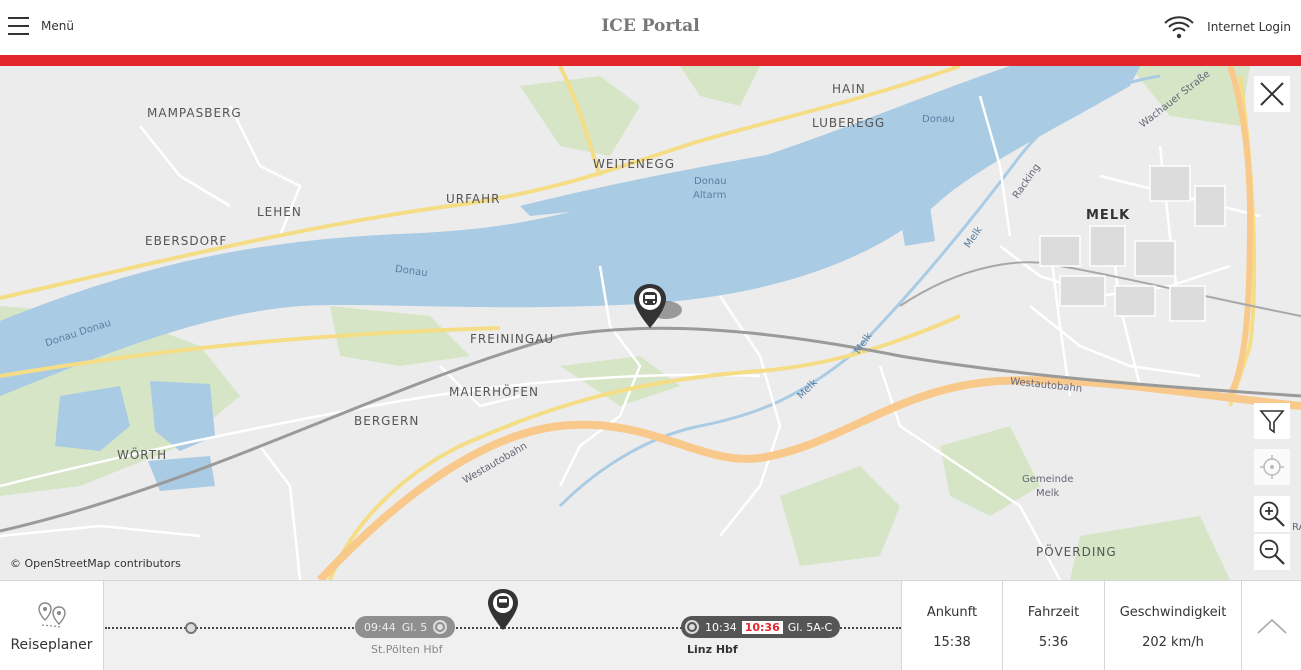  Describe the element at coordinates (512, 339) in the screenshot. I see `place-label: FREININGAU` at that location.